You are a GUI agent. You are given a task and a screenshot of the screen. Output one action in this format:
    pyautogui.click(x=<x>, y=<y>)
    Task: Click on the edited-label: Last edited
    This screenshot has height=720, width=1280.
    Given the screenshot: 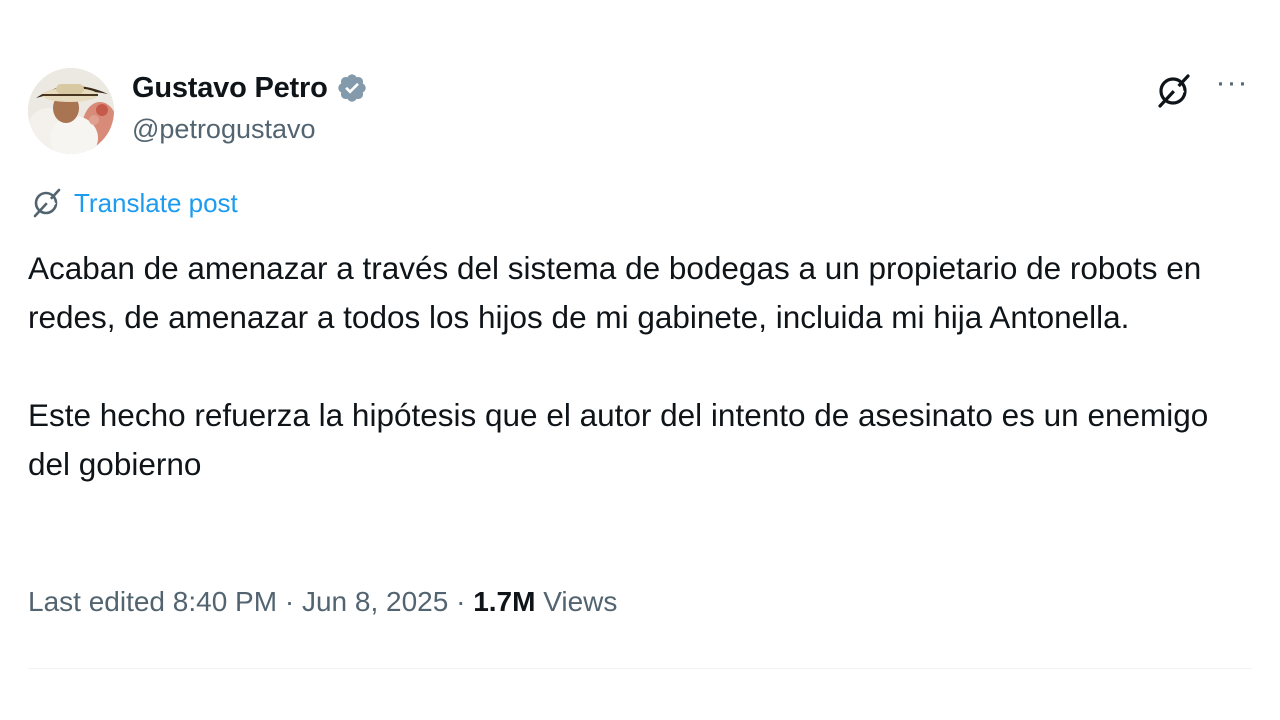 What is the action you would take?
    pyautogui.click(x=96, y=602)
    